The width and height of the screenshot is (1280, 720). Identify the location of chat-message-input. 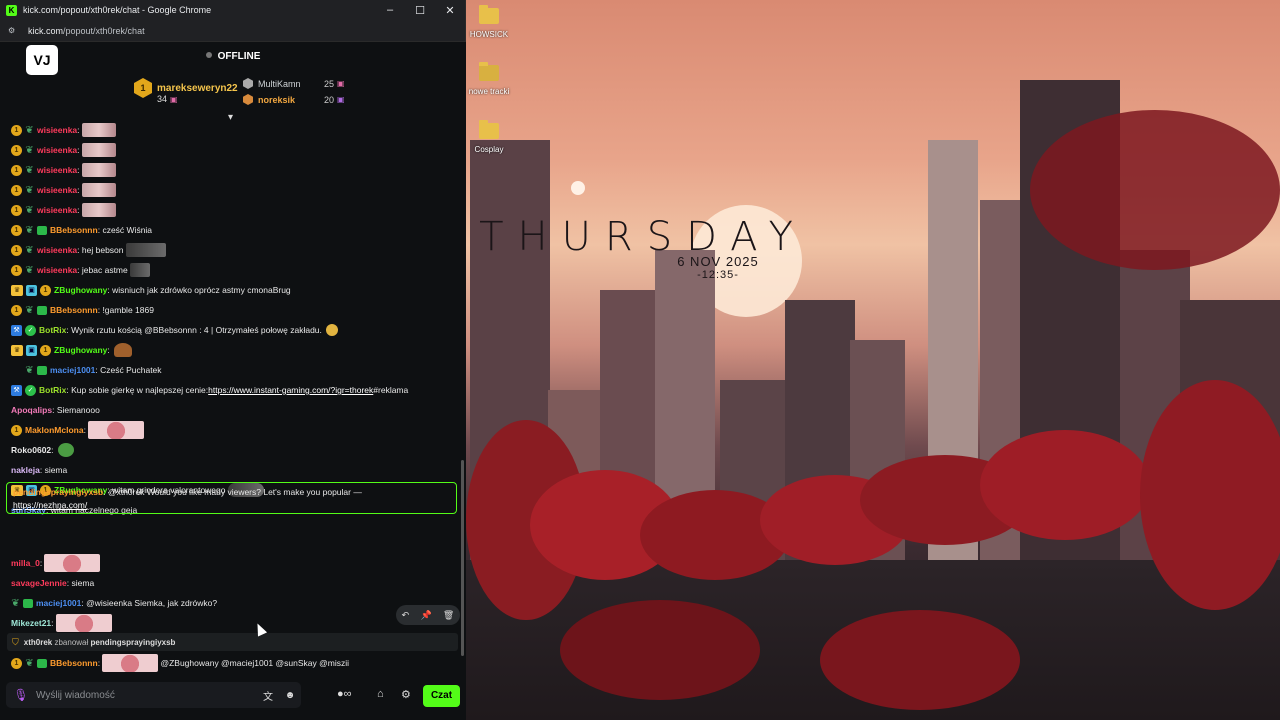
(146, 695).